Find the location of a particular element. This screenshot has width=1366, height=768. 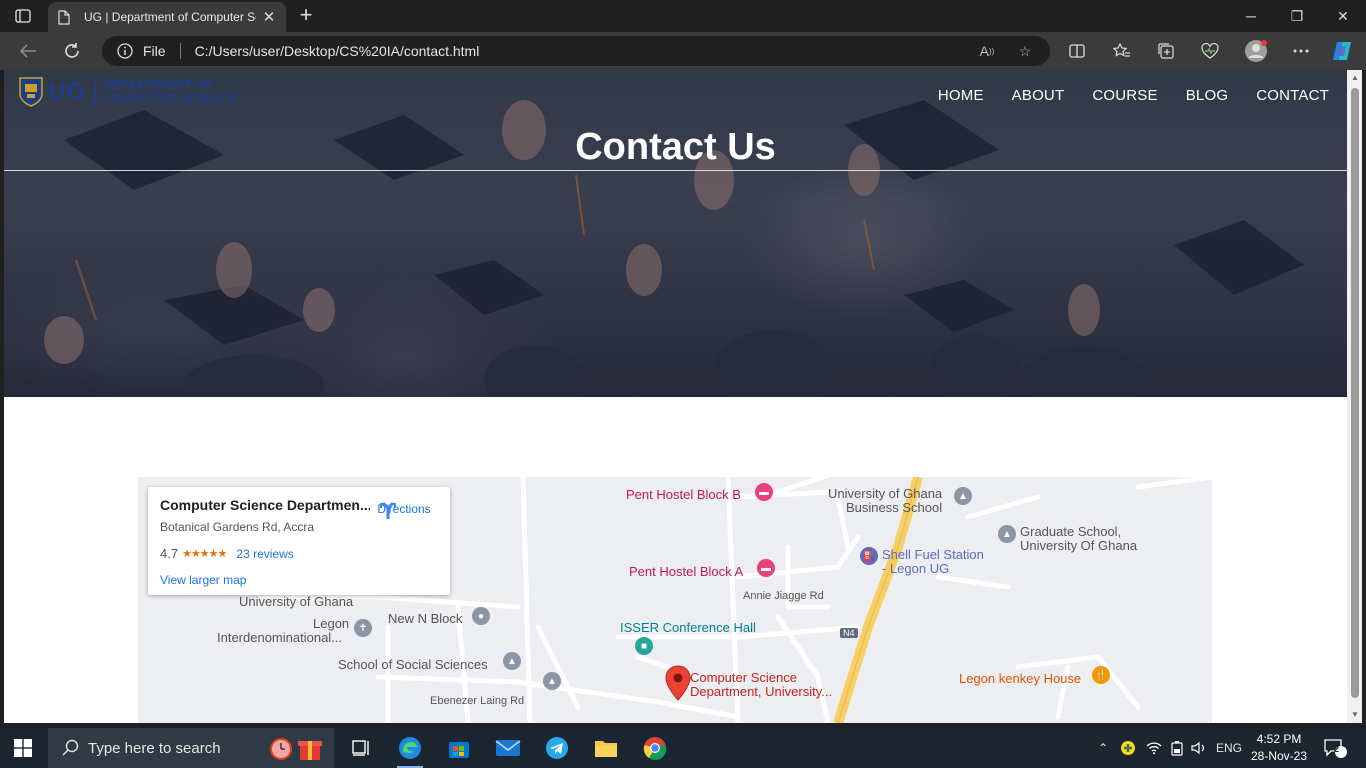

close-window-button: ✕ is located at coordinates (1343, 16).